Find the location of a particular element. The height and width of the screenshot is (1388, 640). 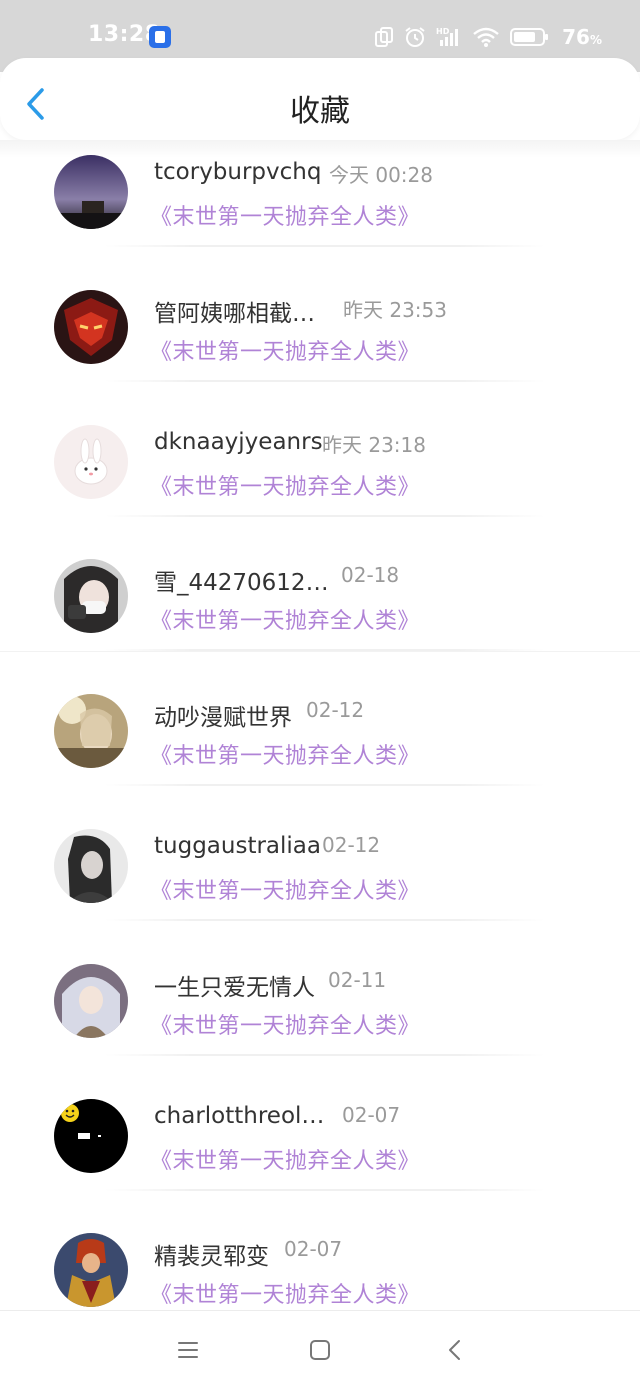

header: 收藏 is located at coordinates (320, 99).